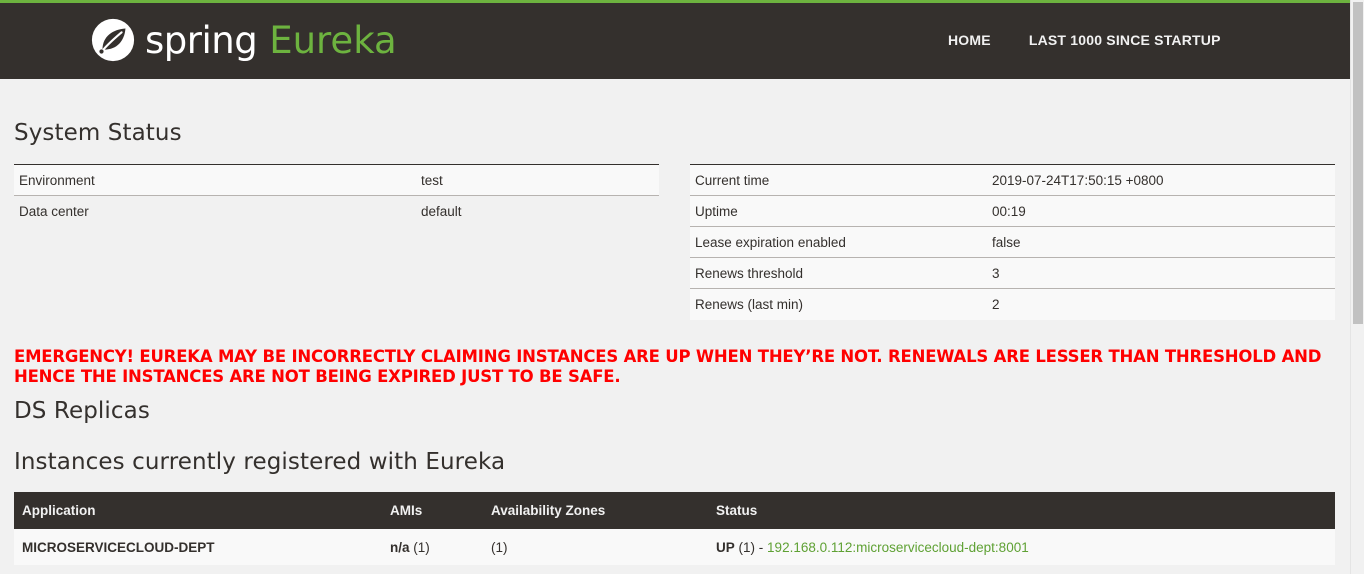 The height and width of the screenshot is (574, 1364). I want to click on col-application: Application, so click(198, 510).